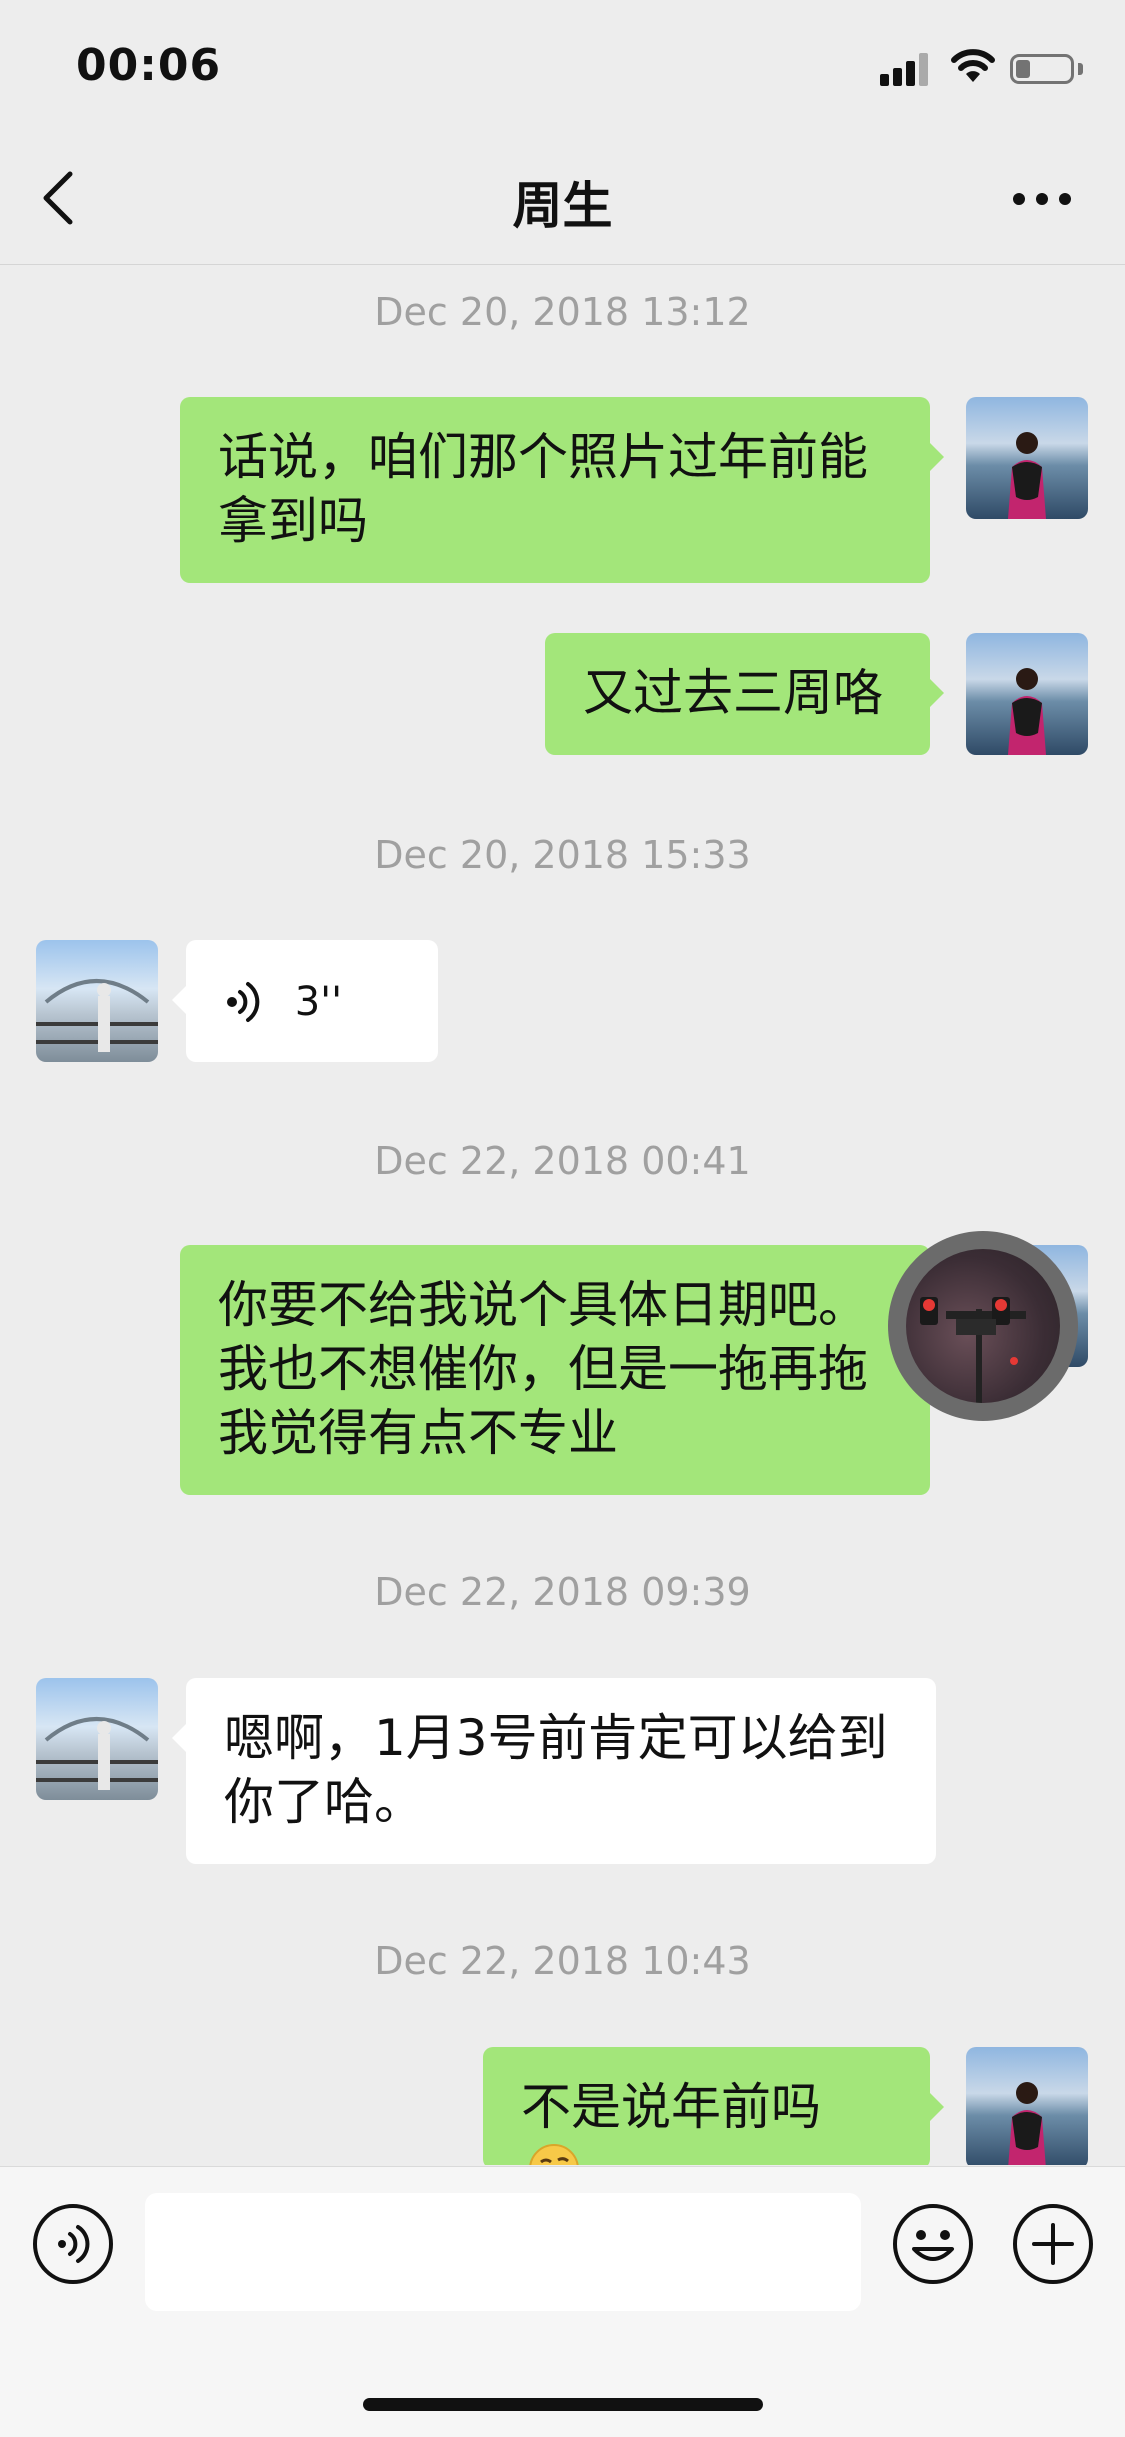 Image resolution: width=1125 pixels, height=2437 pixels. I want to click on voice-wave-icon, so click(243, 1002).